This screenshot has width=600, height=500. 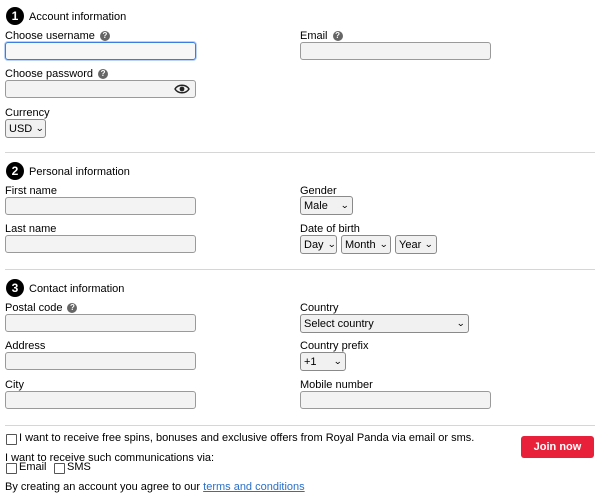 What do you see at coordinates (77, 289) in the screenshot?
I see `section-title-contact: Contact information` at bounding box center [77, 289].